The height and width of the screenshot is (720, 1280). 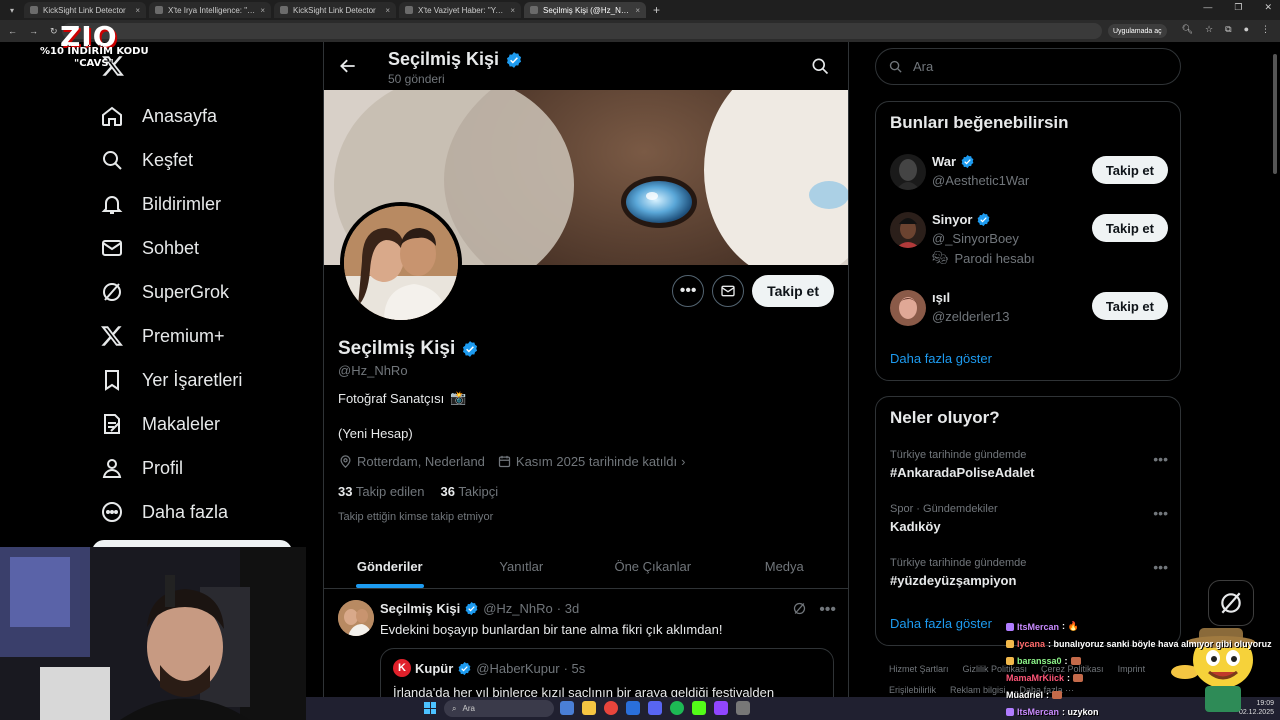 What do you see at coordinates (567, 708) in the screenshot?
I see `file-explorer-icon` at bounding box center [567, 708].